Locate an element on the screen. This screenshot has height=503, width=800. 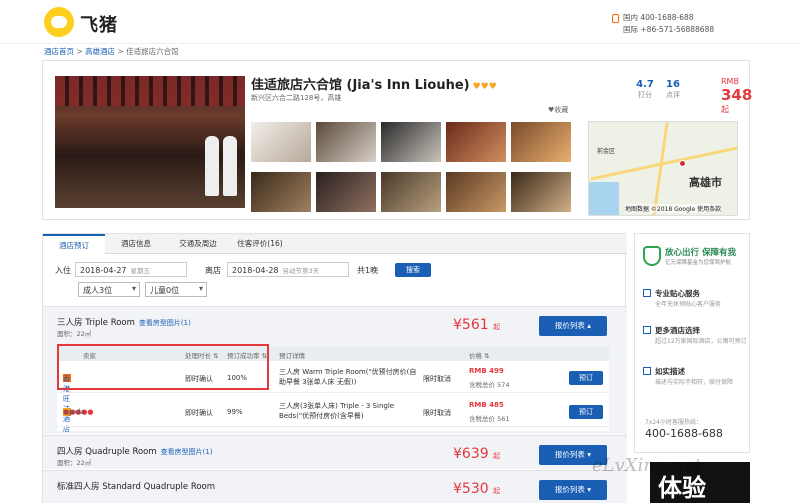
location-map: 前金区 高雄市 地图数据 ©2018 Google 使用条款 is located at coordinates (663, 168).